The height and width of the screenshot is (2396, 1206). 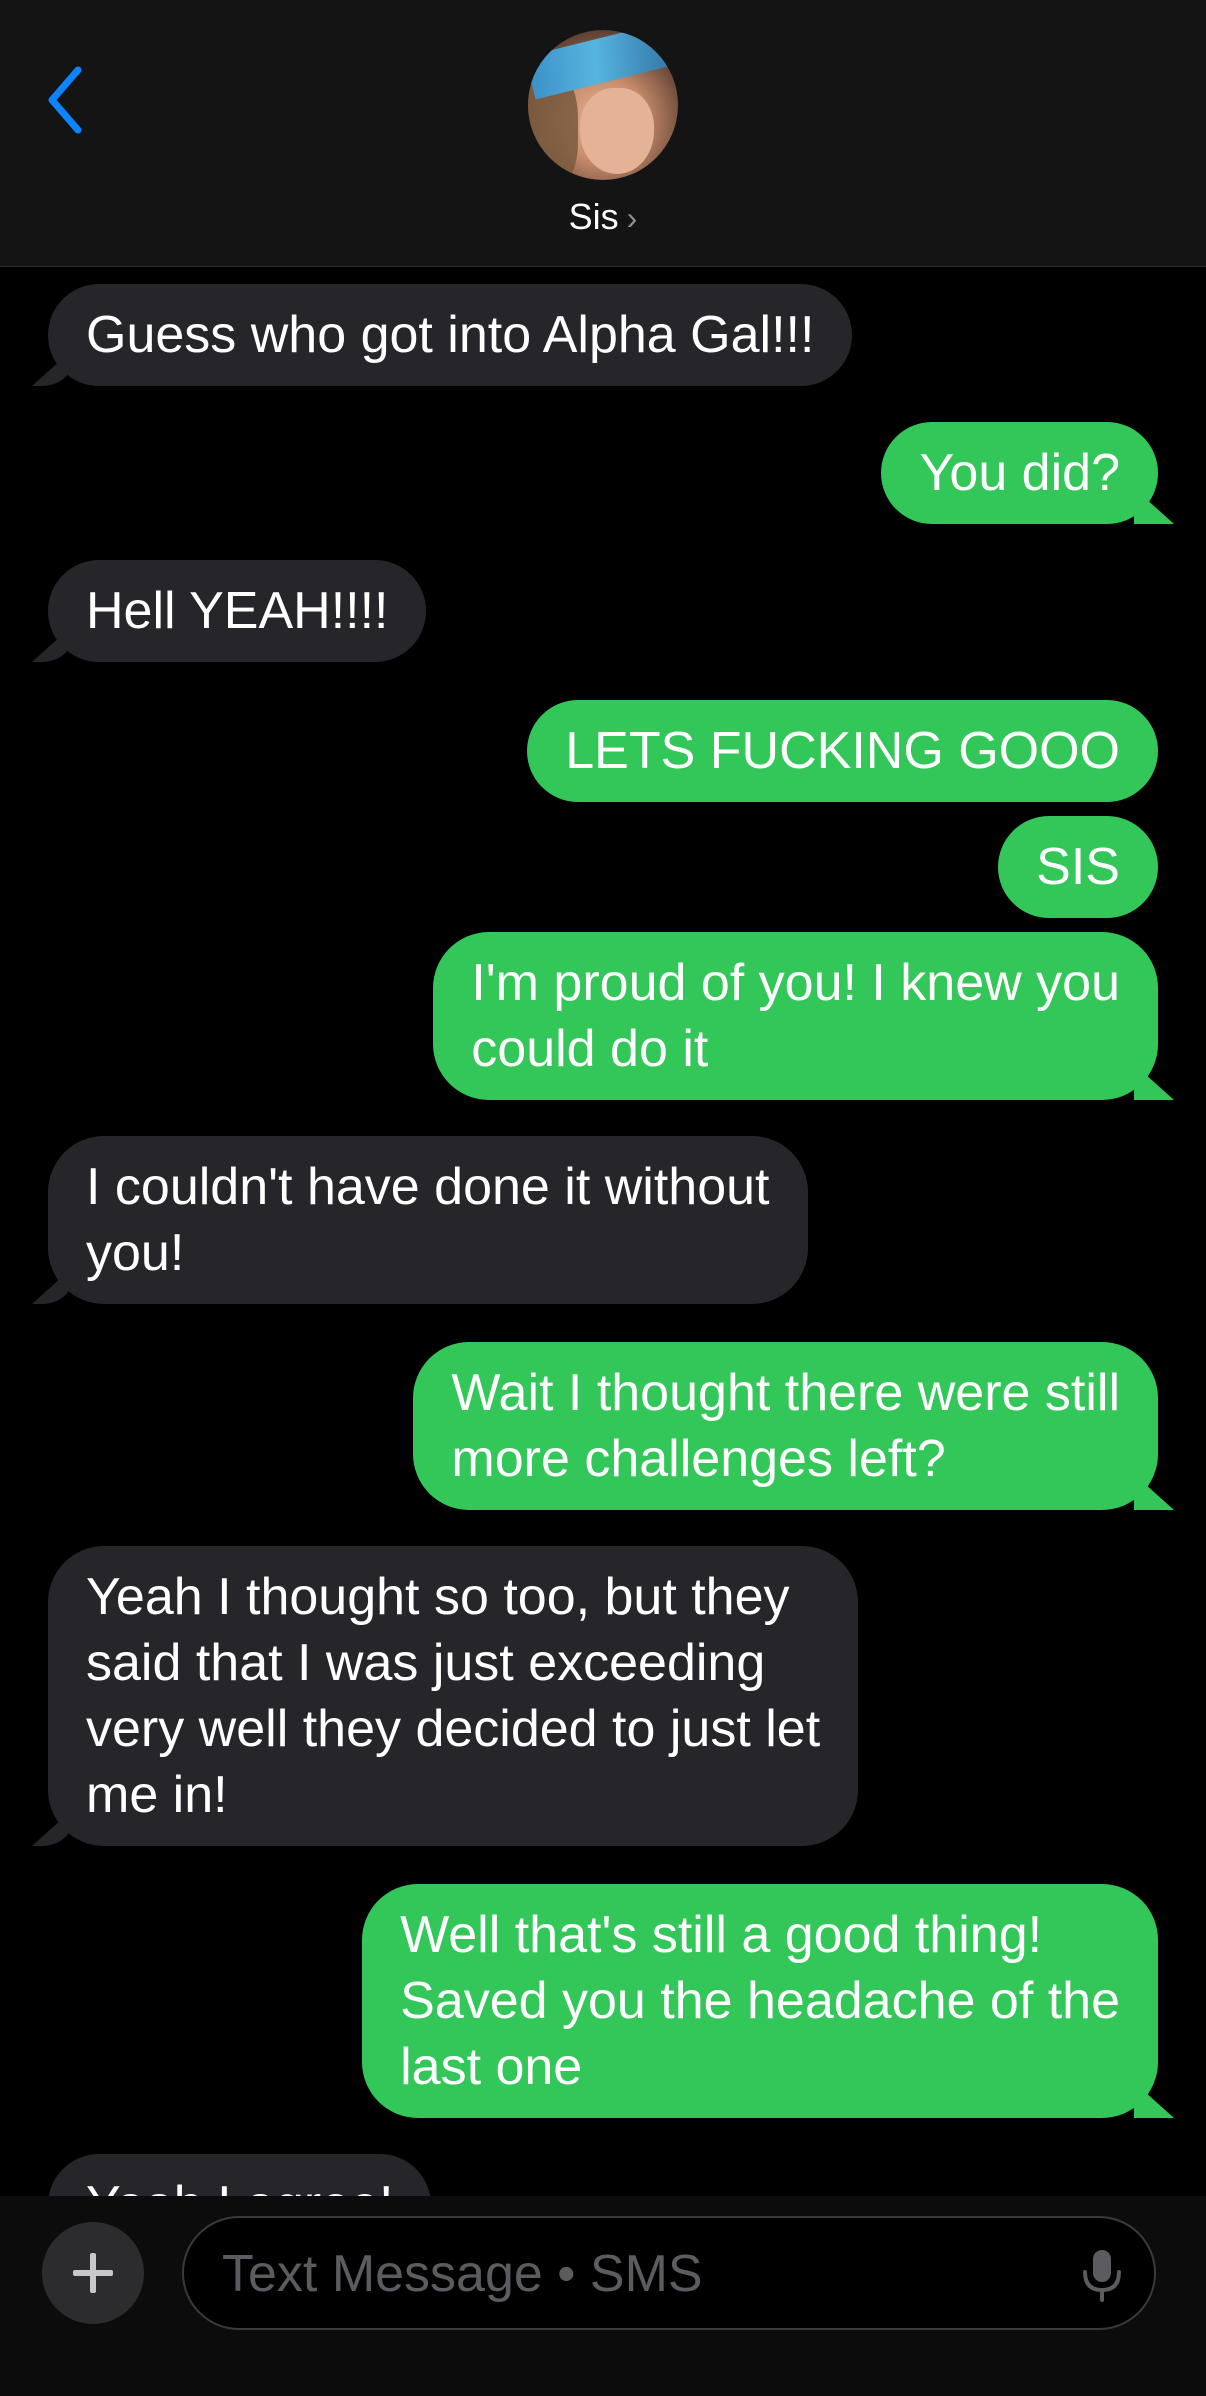 I want to click on message-bubble-outgoing: You did?, so click(x=1019, y=473).